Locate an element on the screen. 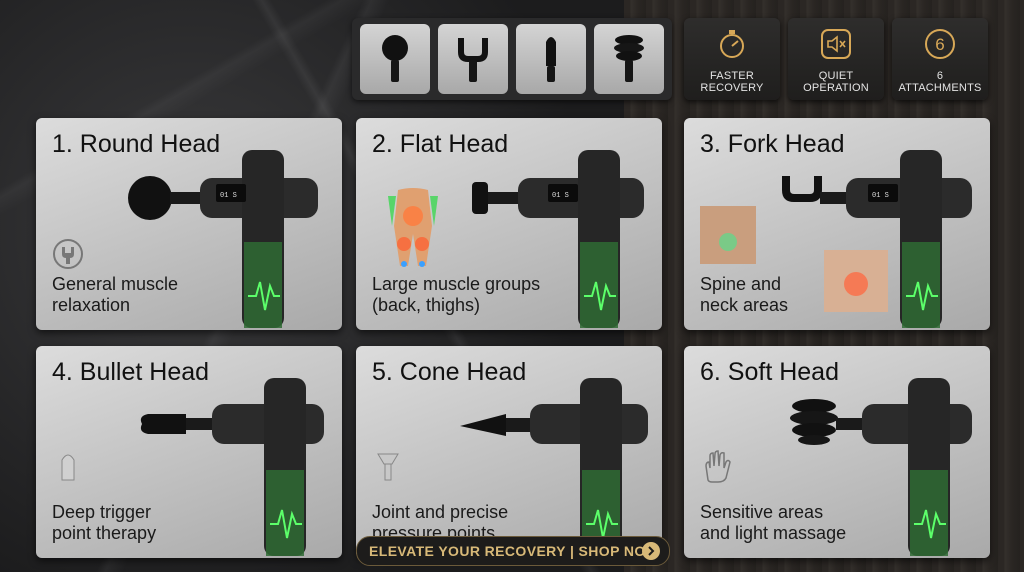 The width and height of the screenshot is (1024, 572). feature-label: FASTER RECOVERY is located at coordinates (732, 82).